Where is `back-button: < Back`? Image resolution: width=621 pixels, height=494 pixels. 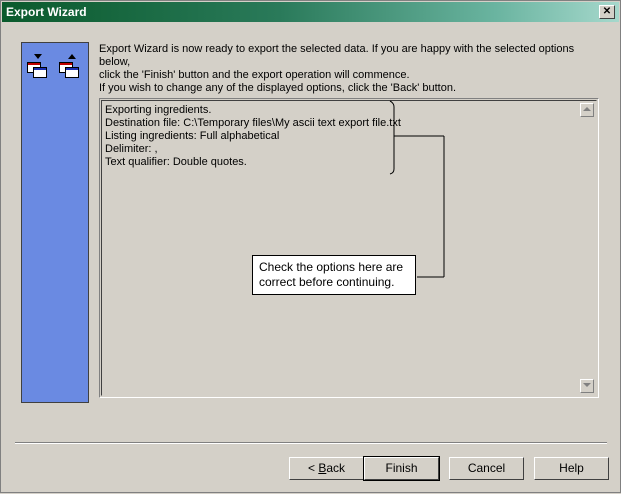 back-button: < Back is located at coordinates (326, 468).